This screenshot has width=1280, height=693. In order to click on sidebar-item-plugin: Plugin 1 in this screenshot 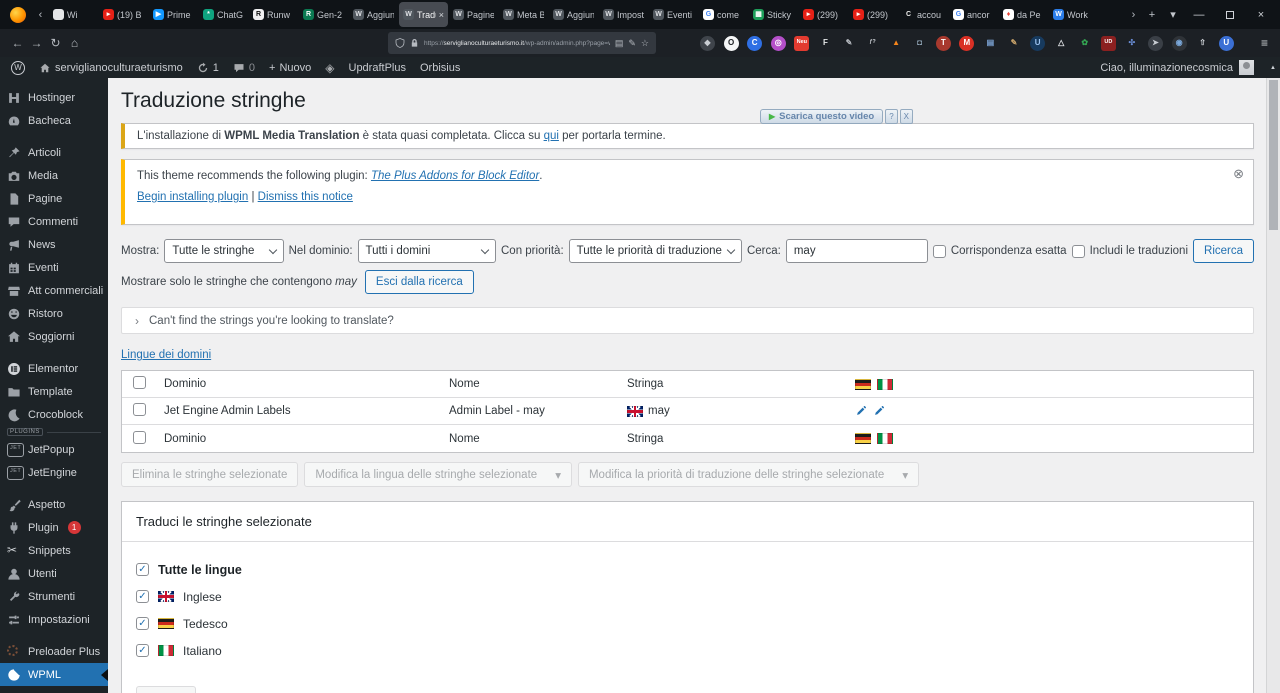, I will do `click(54, 527)`.